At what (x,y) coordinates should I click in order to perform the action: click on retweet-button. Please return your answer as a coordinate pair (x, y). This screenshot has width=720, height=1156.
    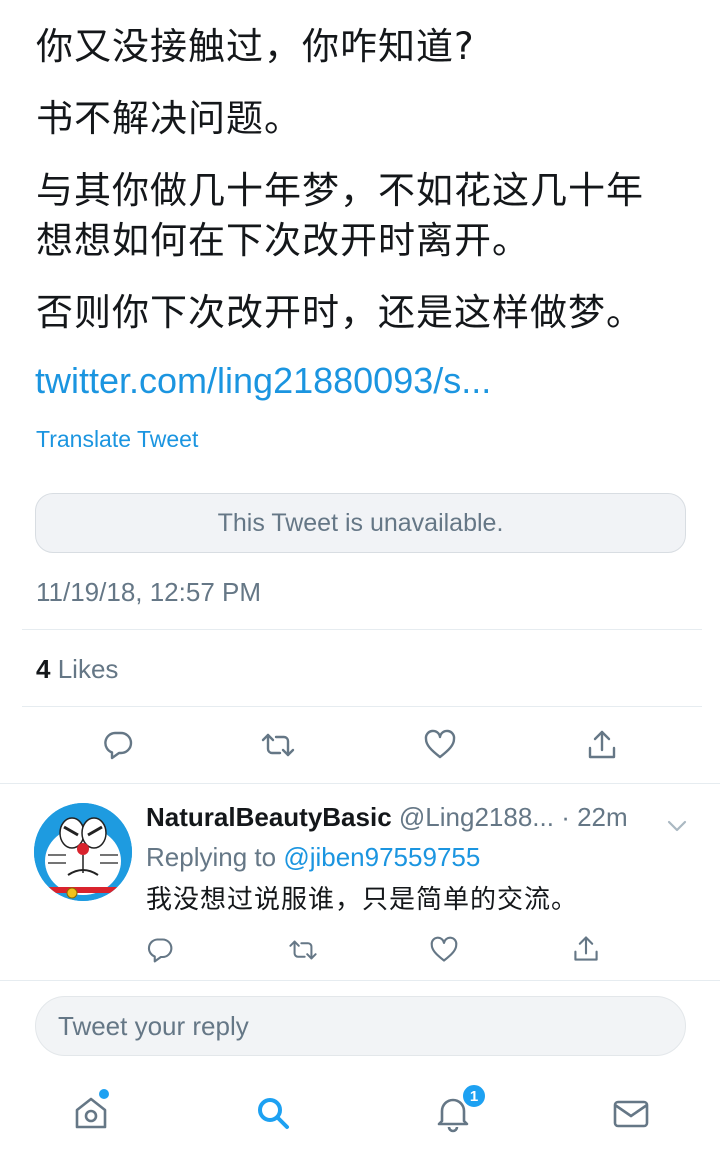
    Looking at the image, I should click on (278, 745).